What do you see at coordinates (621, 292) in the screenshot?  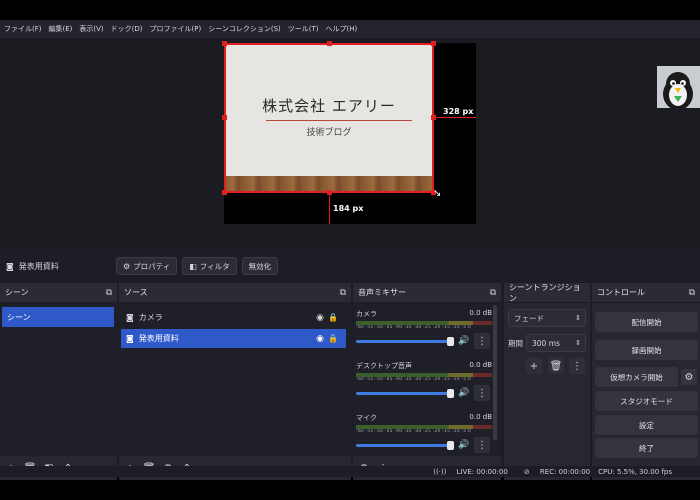 I see `controls-title: コントロール` at bounding box center [621, 292].